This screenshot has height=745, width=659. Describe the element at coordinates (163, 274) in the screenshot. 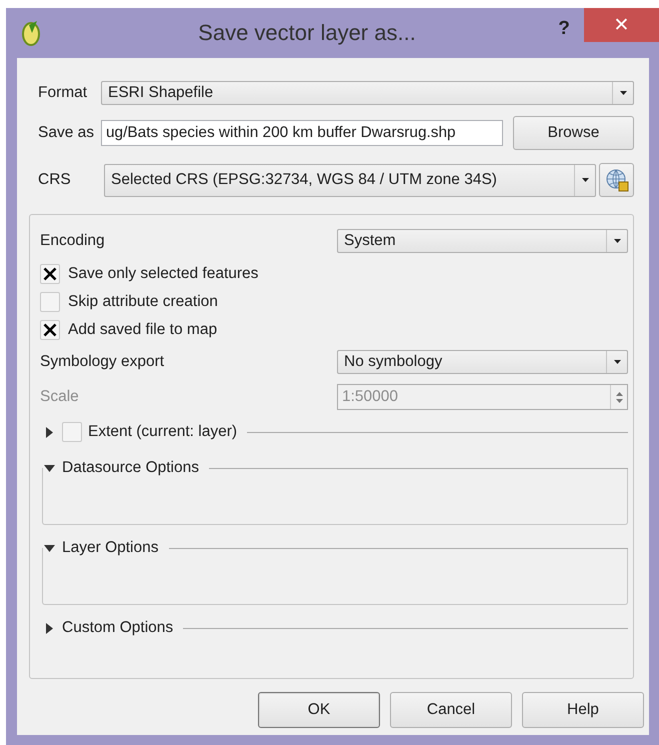

I see `checkbox-label: Save only selected features` at that location.